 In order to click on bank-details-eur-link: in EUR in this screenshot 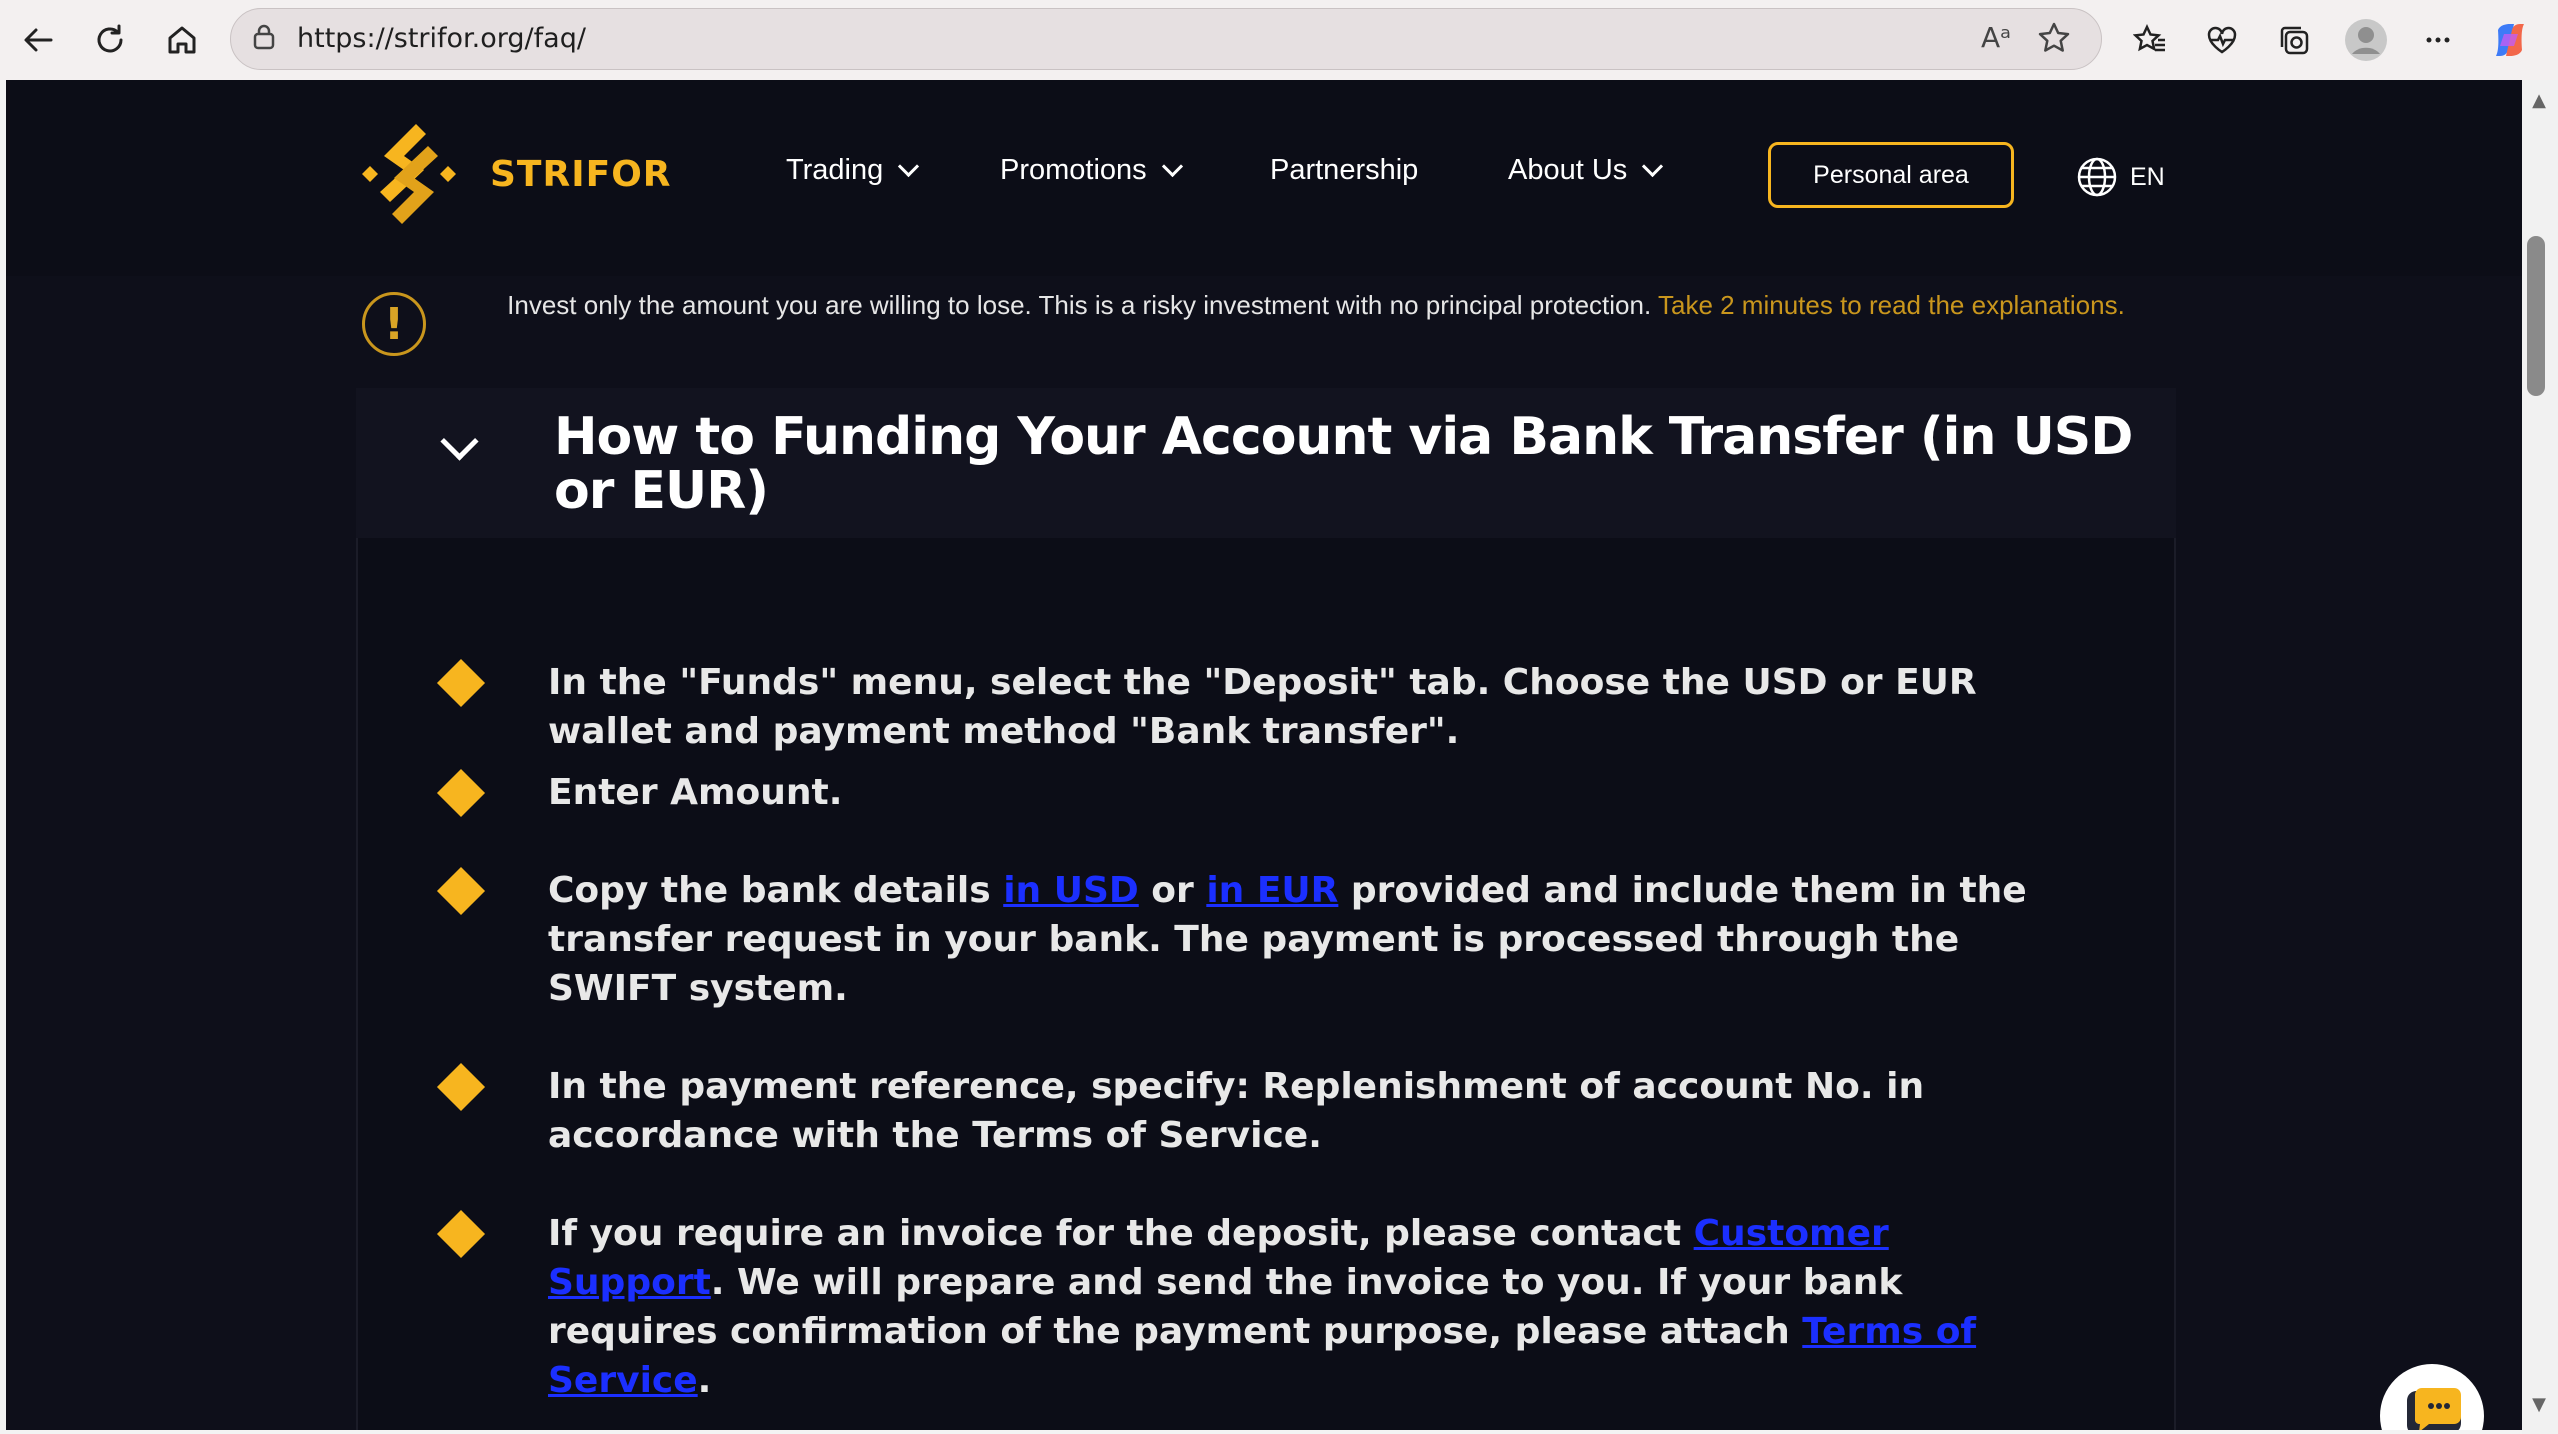, I will do `click(1272, 890)`.